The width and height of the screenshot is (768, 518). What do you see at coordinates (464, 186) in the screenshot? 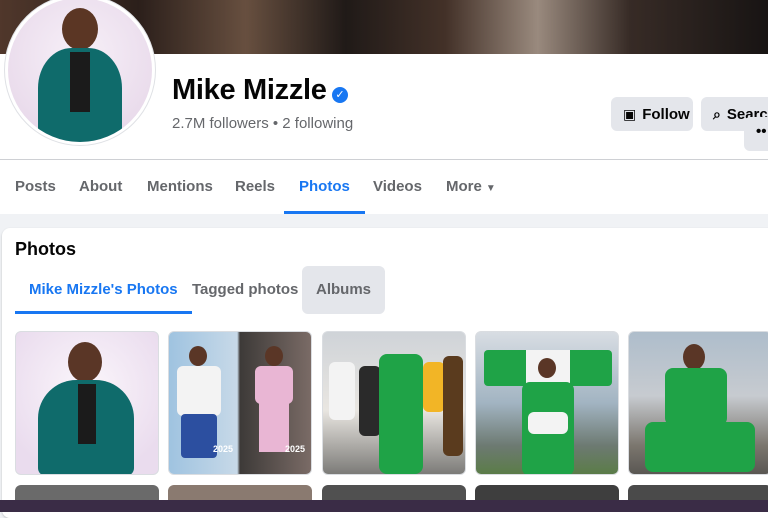
I see `tab-more-label: More` at bounding box center [464, 186].